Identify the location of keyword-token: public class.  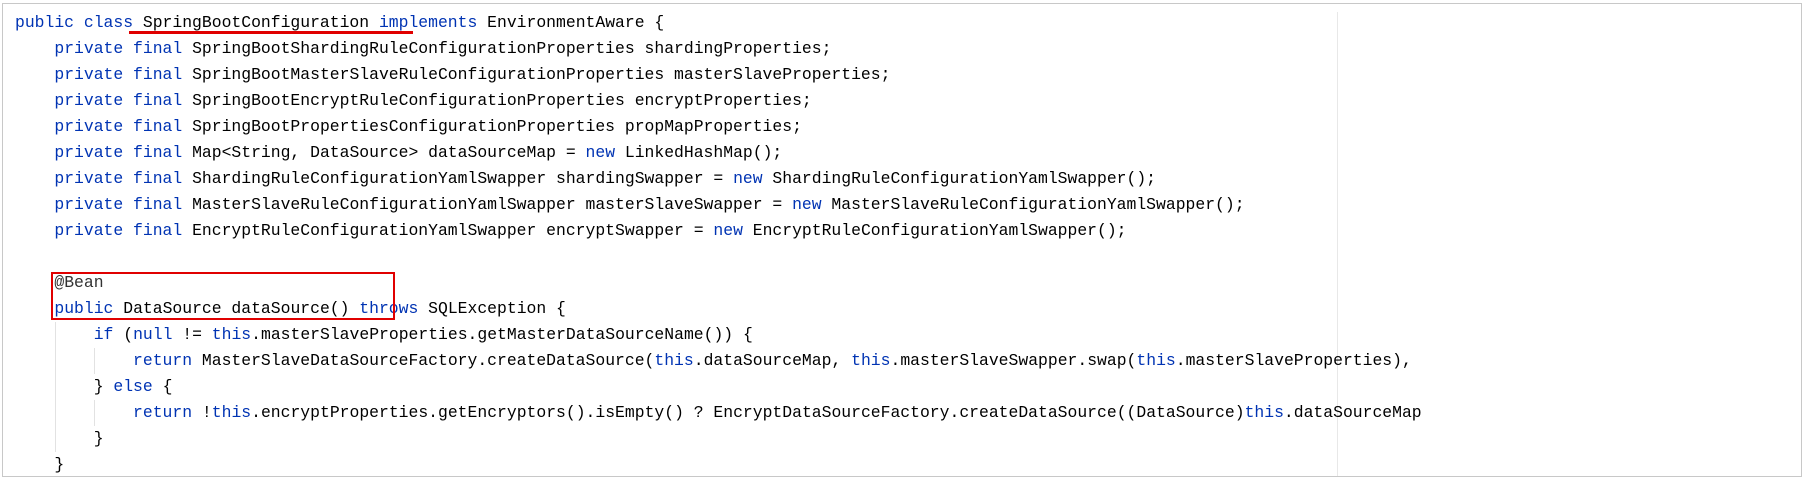
(79, 22).